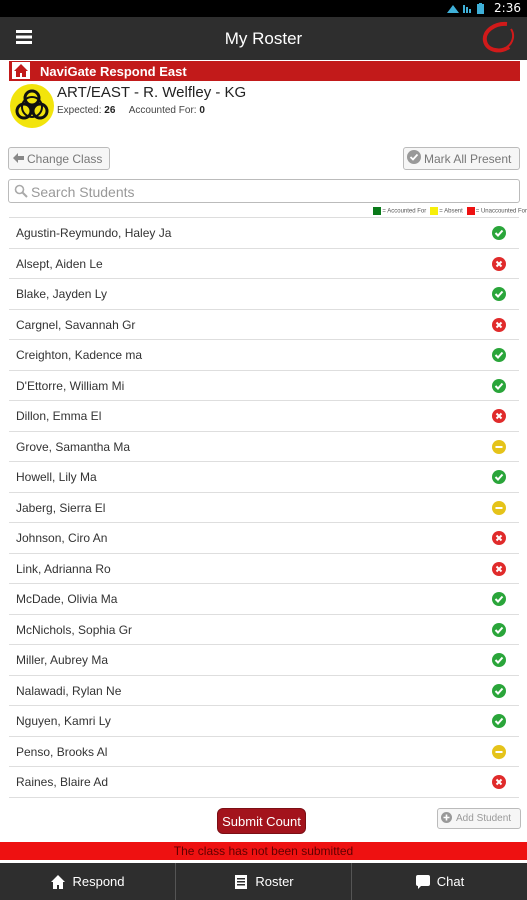 The width and height of the screenshot is (527, 900). I want to click on bottom-tab-bar: Respond Roster Chat, so click(263, 881).